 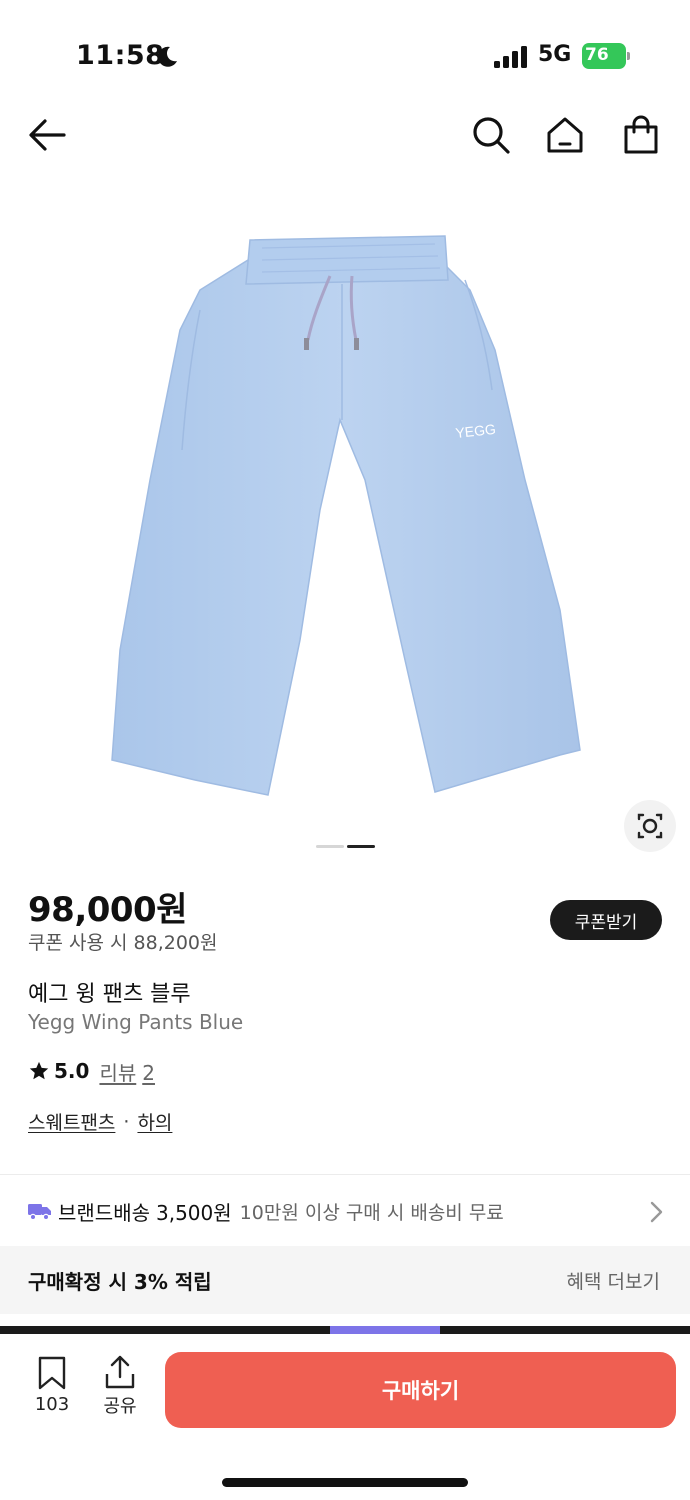 What do you see at coordinates (47, 135) in the screenshot?
I see `arrow-left-icon` at bounding box center [47, 135].